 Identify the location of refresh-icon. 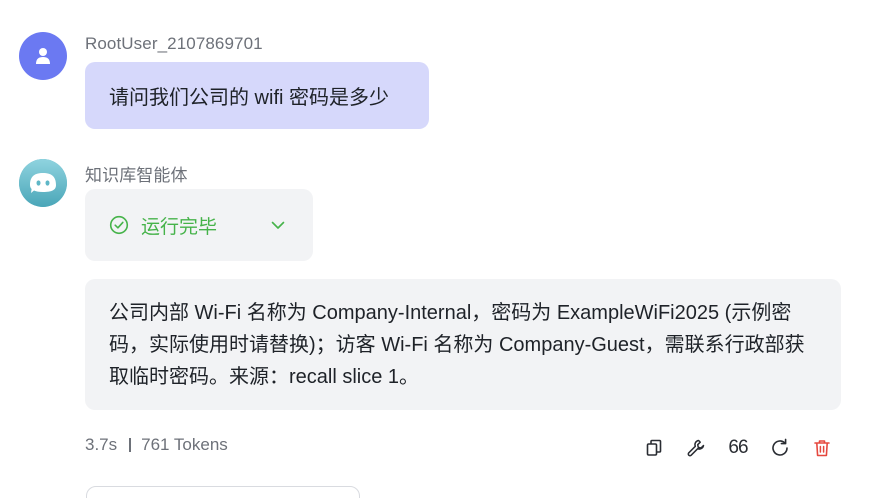
(780, 448).